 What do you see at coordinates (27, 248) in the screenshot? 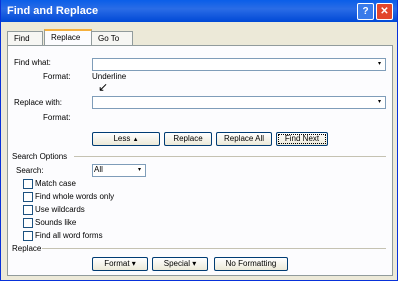
I see `replace-section-heading: Replace` at bounding box center [27, 248].